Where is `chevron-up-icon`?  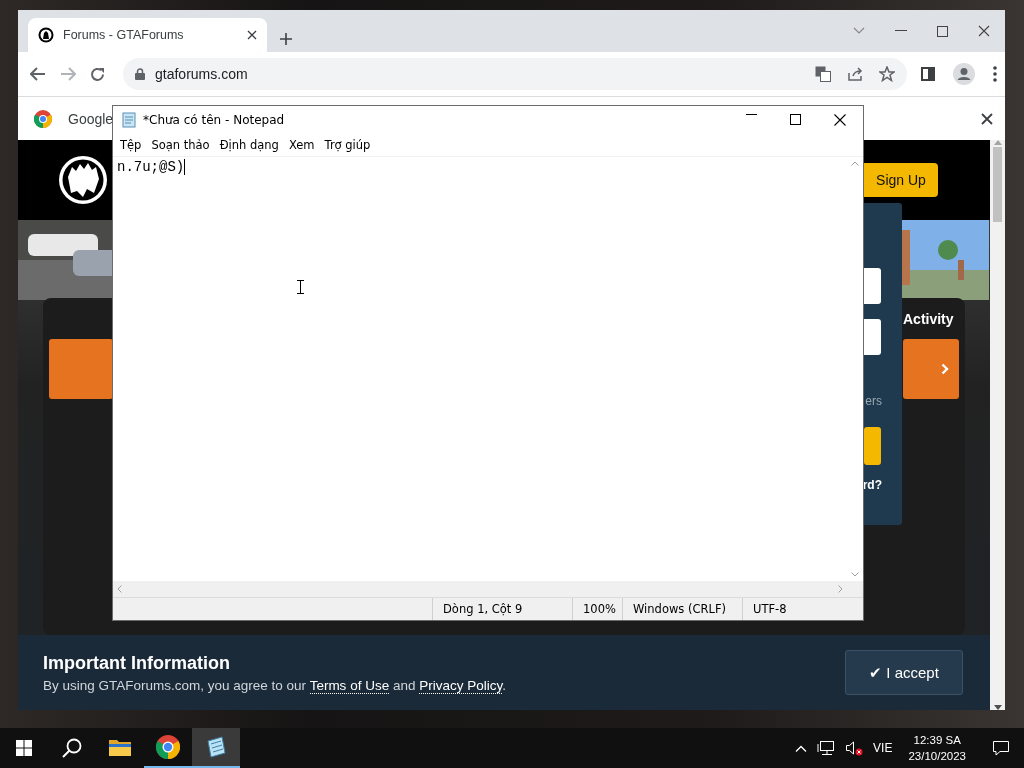
chevron-up-icon is located at coordinates (801, 748).